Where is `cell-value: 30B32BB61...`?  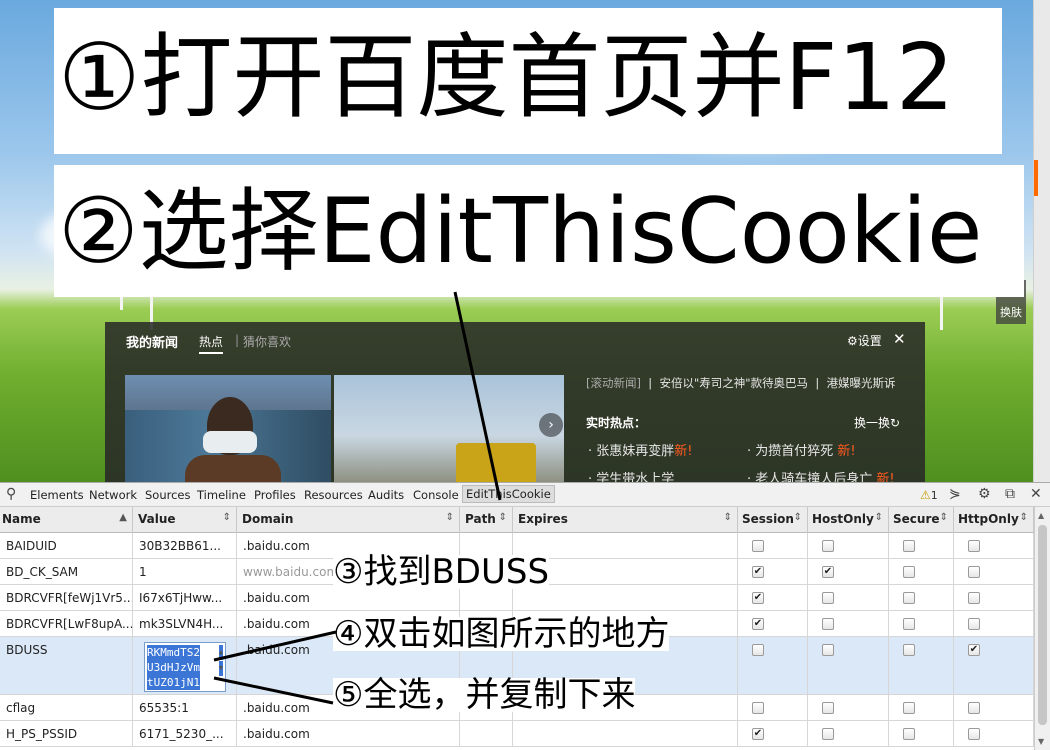
cell-value: 30B32BB61... is located at coordinates (185, 545).